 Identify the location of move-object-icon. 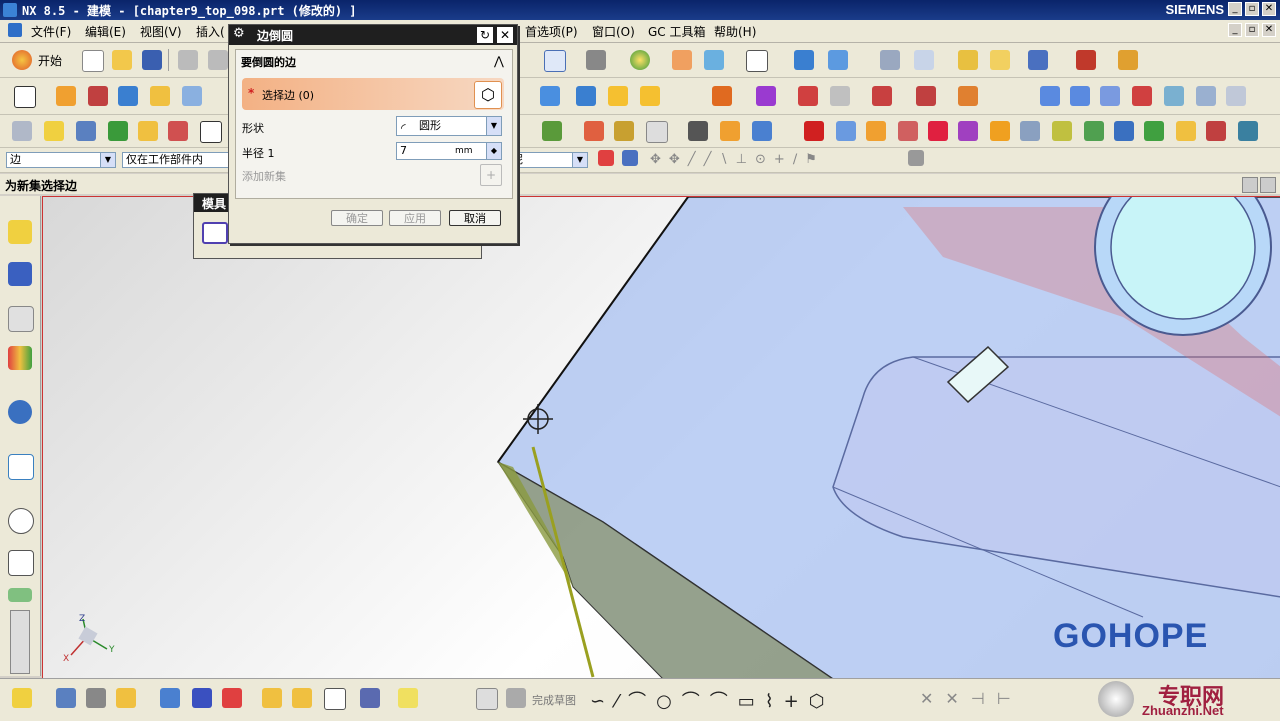
(838, 60).